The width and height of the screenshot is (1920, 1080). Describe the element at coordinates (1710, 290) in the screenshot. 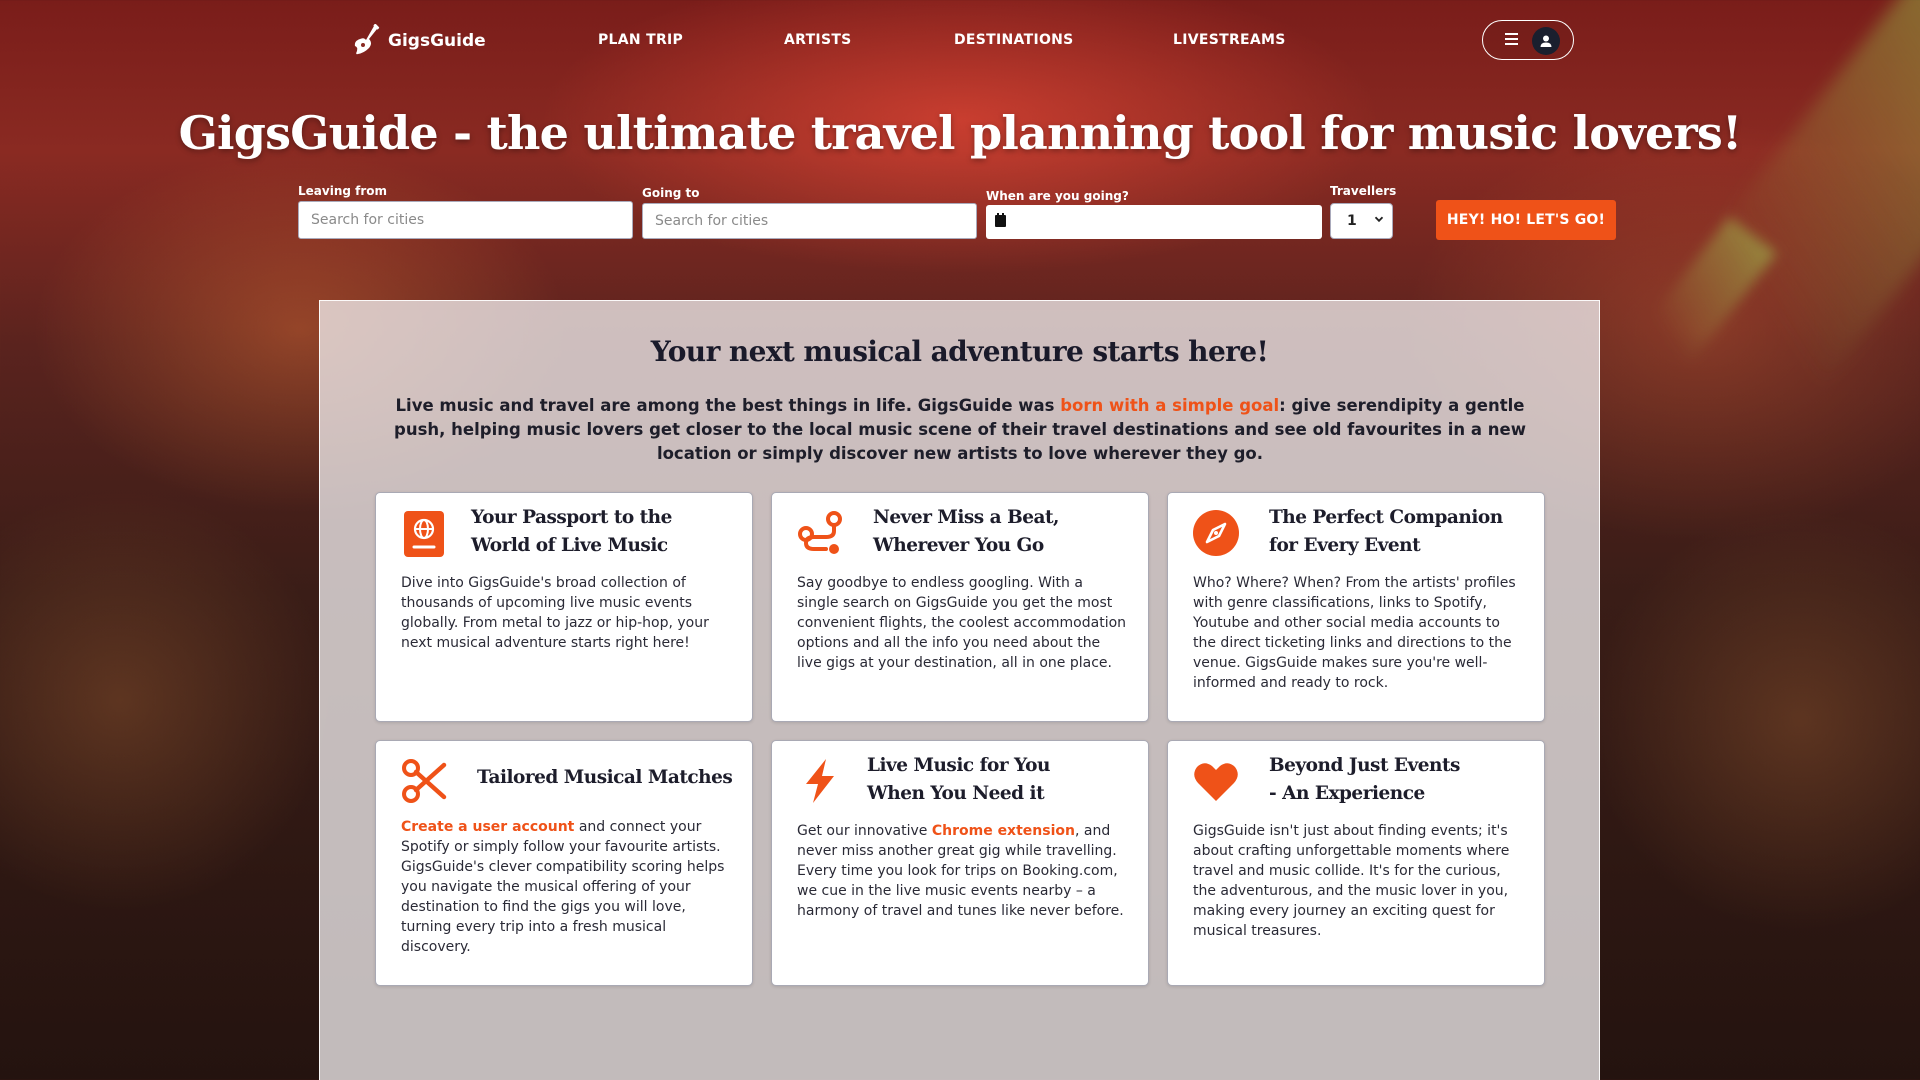

I see `stage-light` at that location.